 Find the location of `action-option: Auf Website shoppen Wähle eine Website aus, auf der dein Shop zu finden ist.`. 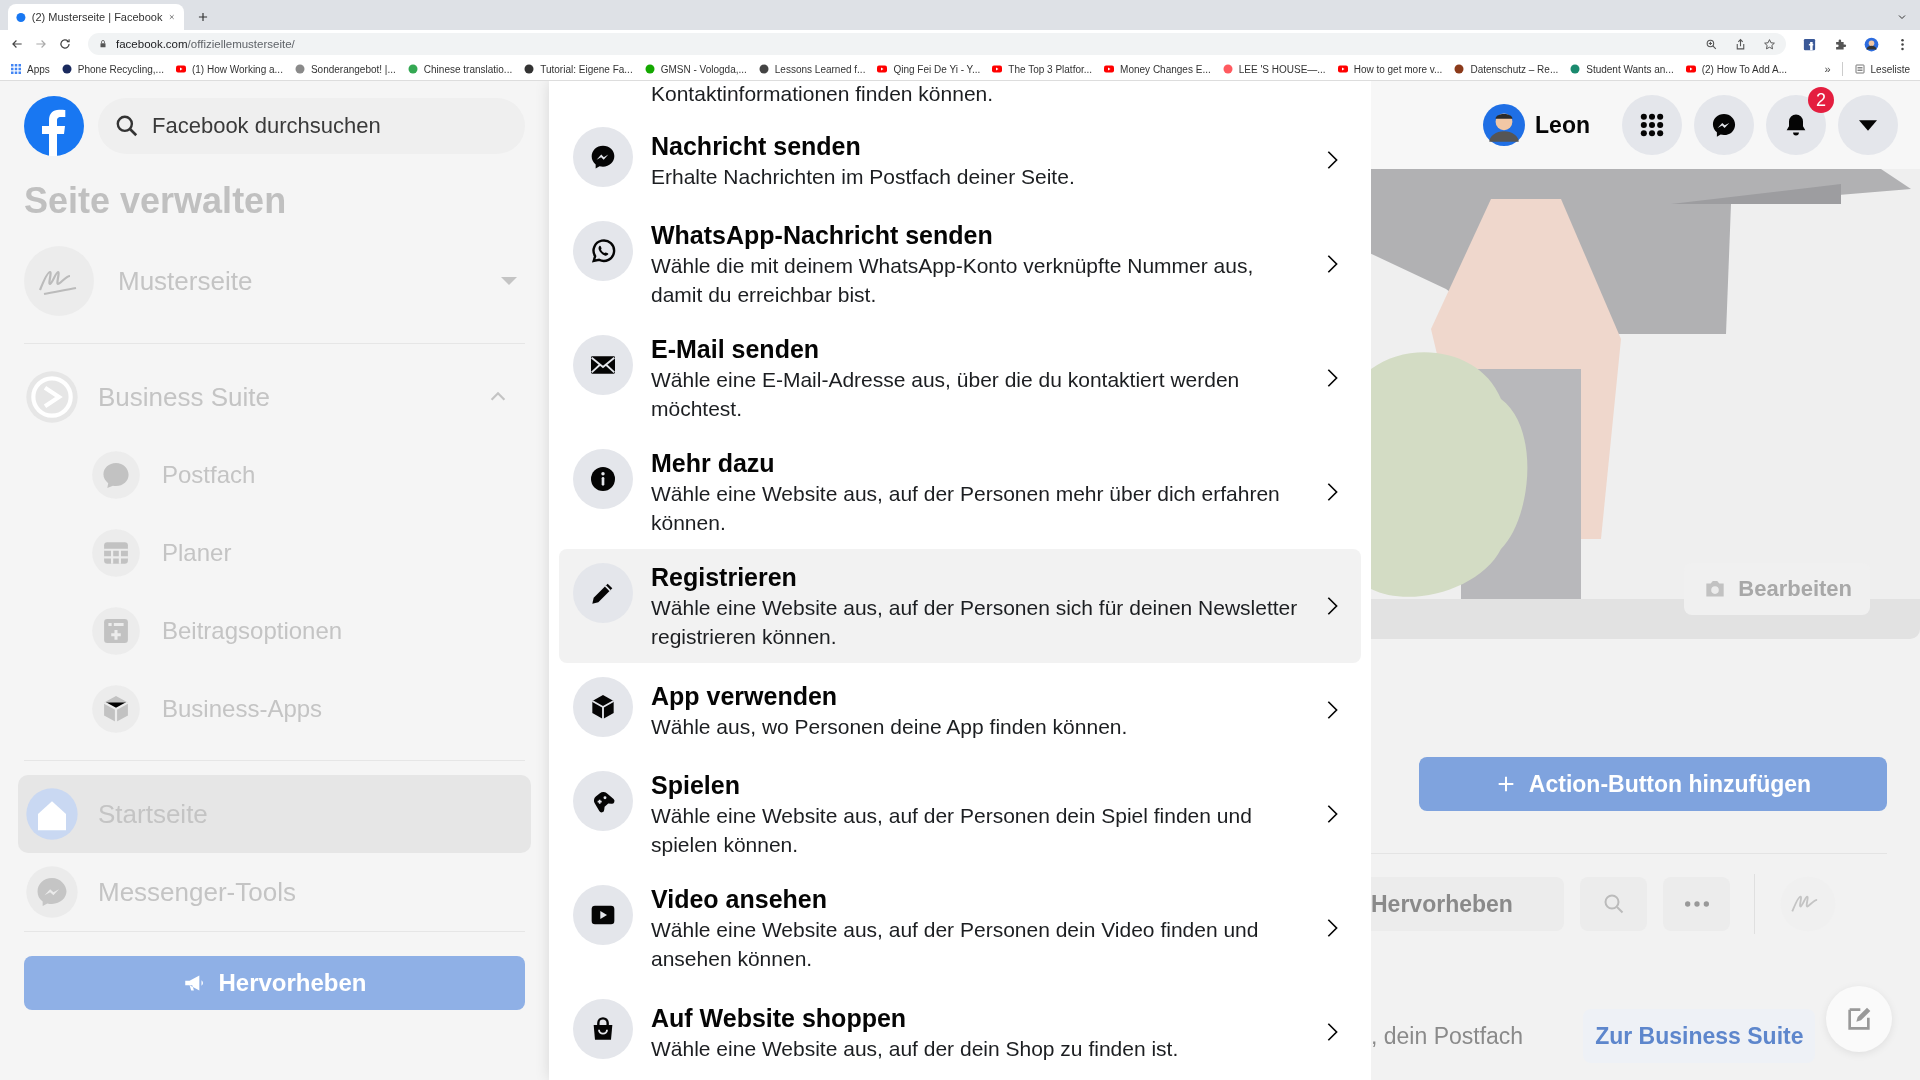

action-option: Auf Website shoppen Wähle eine Website aus, auf der dein Shop zu finden ist. is located at coordinates (960, 1032).